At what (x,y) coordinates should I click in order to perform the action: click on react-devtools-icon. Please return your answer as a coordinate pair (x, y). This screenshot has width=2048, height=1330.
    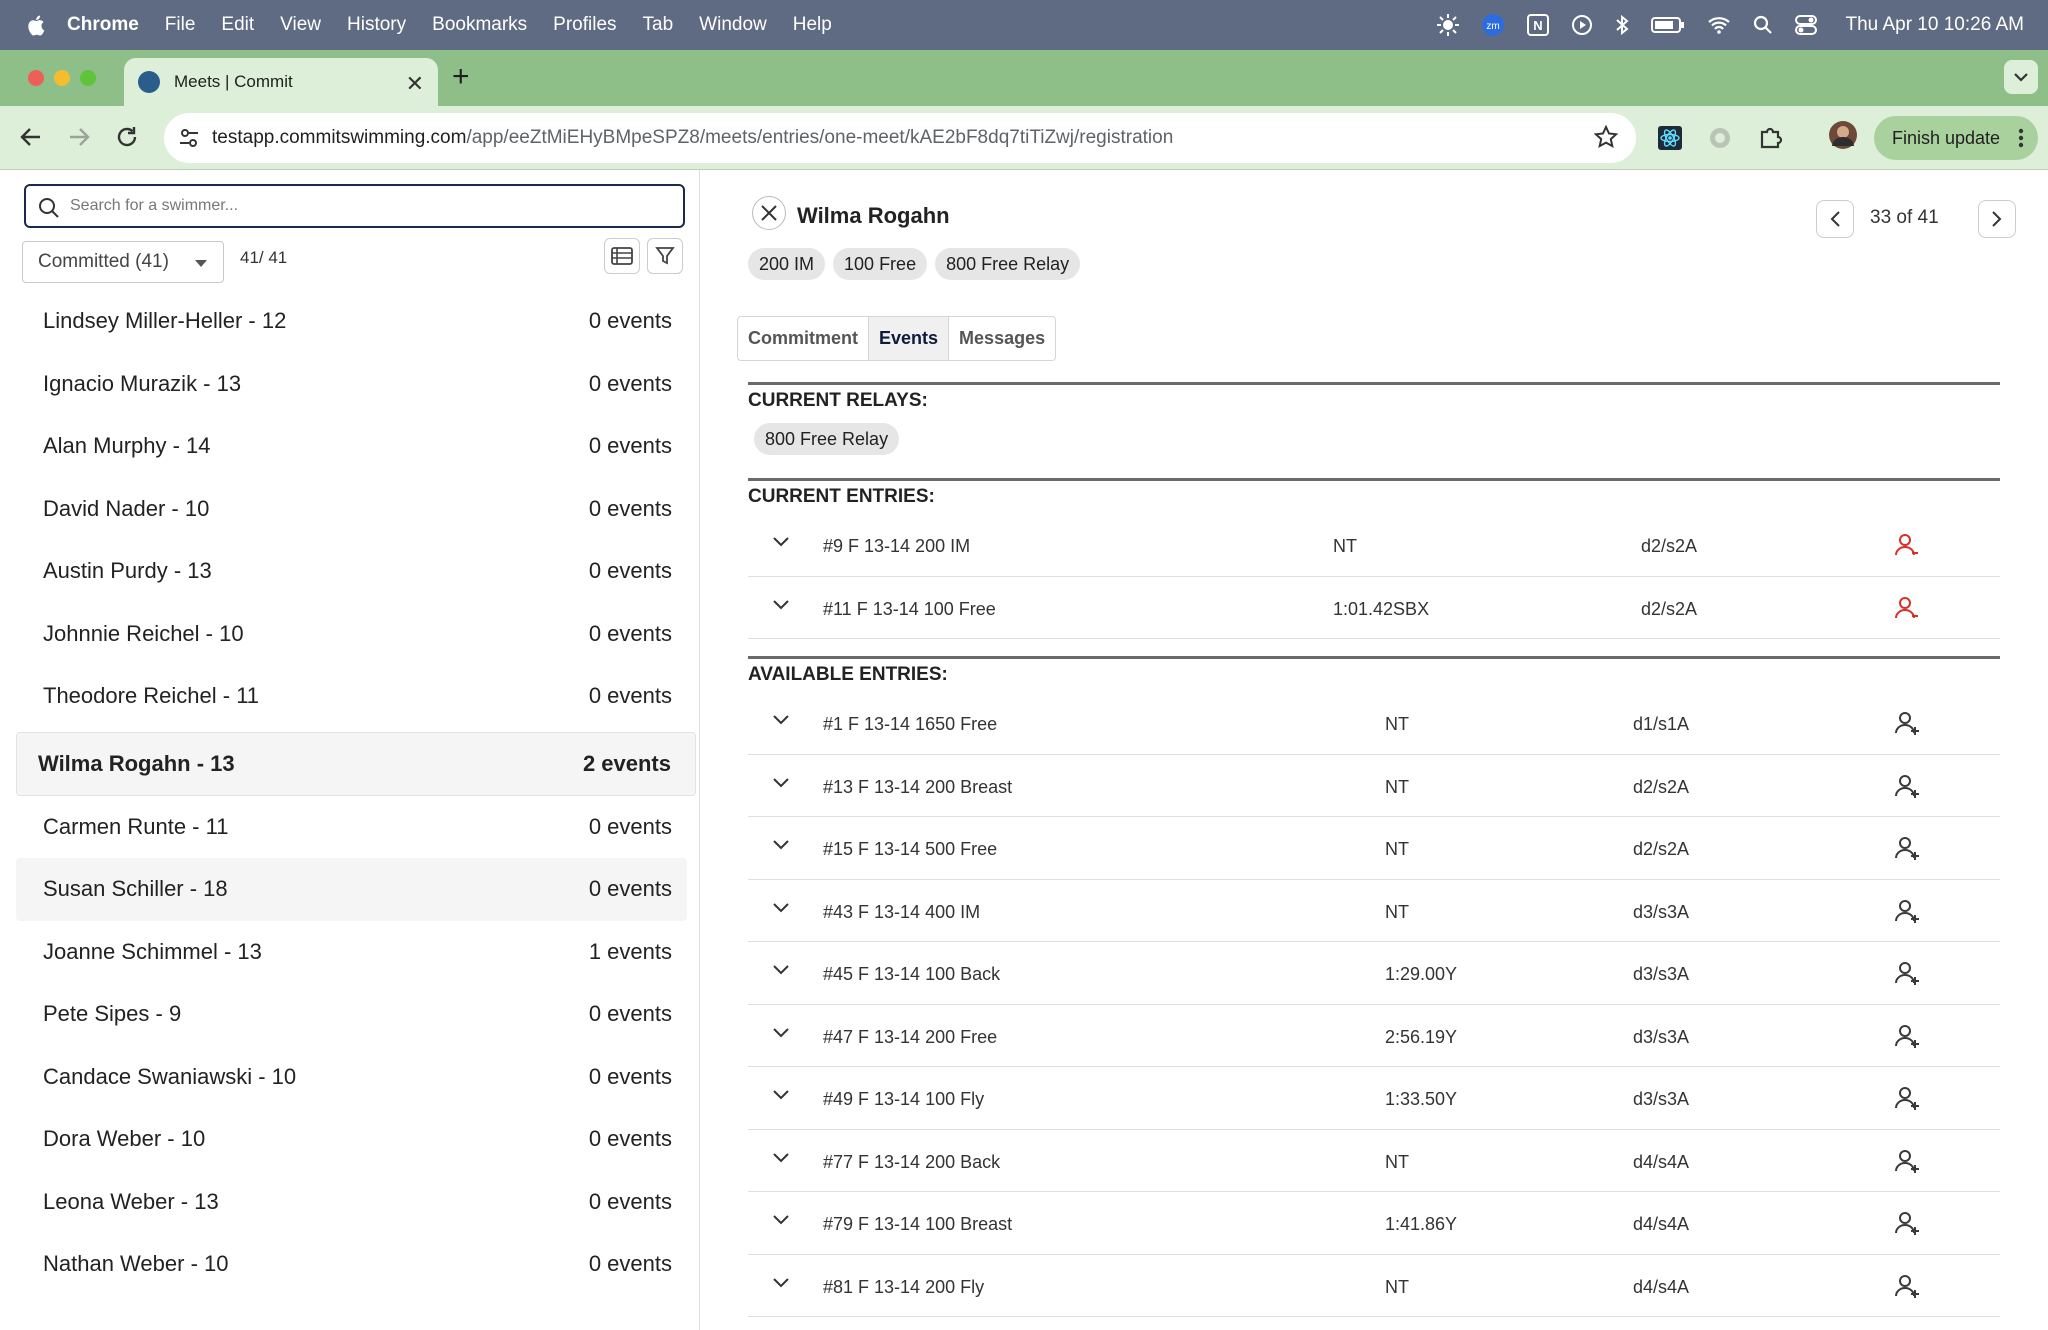
    Looking at the image, I should click on (1670, 138).